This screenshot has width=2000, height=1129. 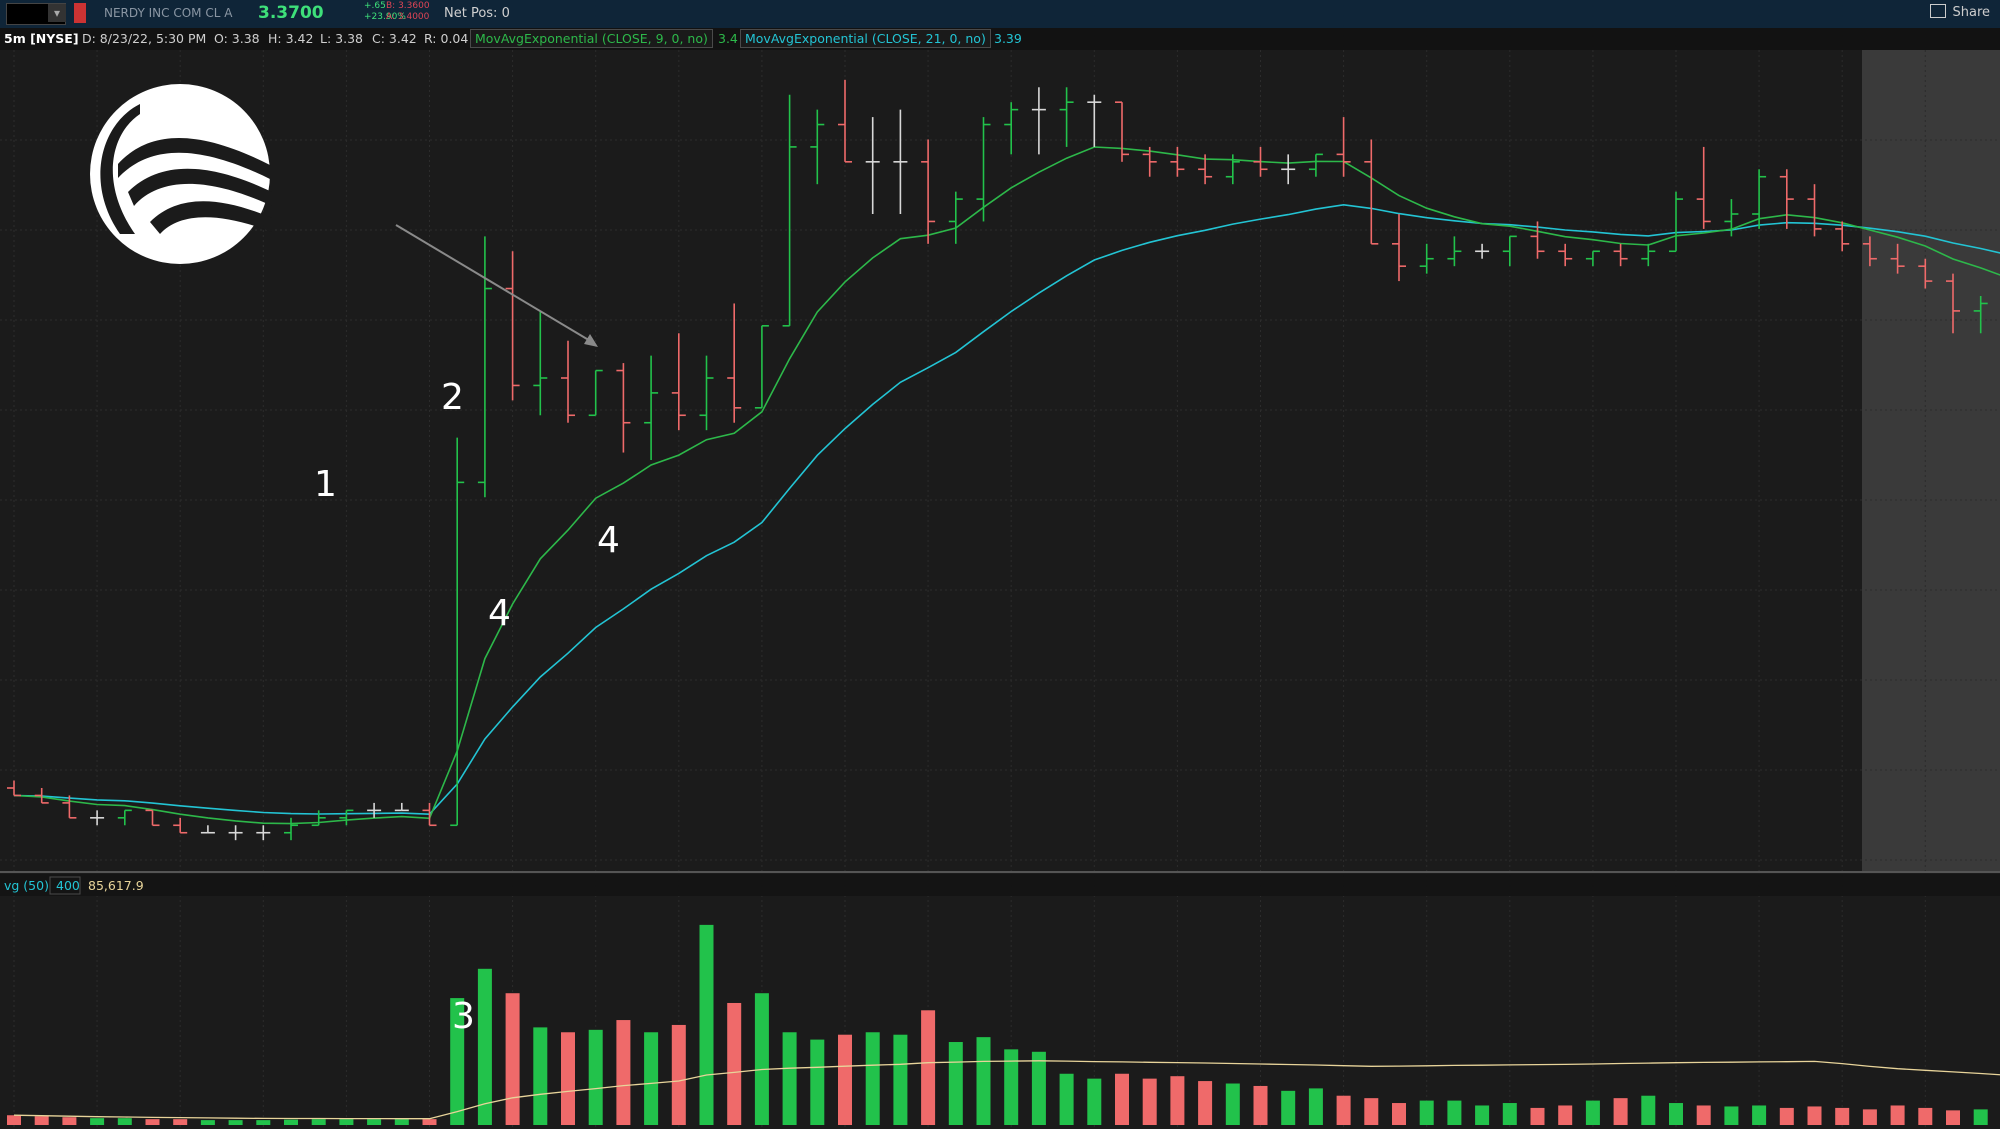 I want to click on bar-close: C: 3.42, so click(x=394, y=38).